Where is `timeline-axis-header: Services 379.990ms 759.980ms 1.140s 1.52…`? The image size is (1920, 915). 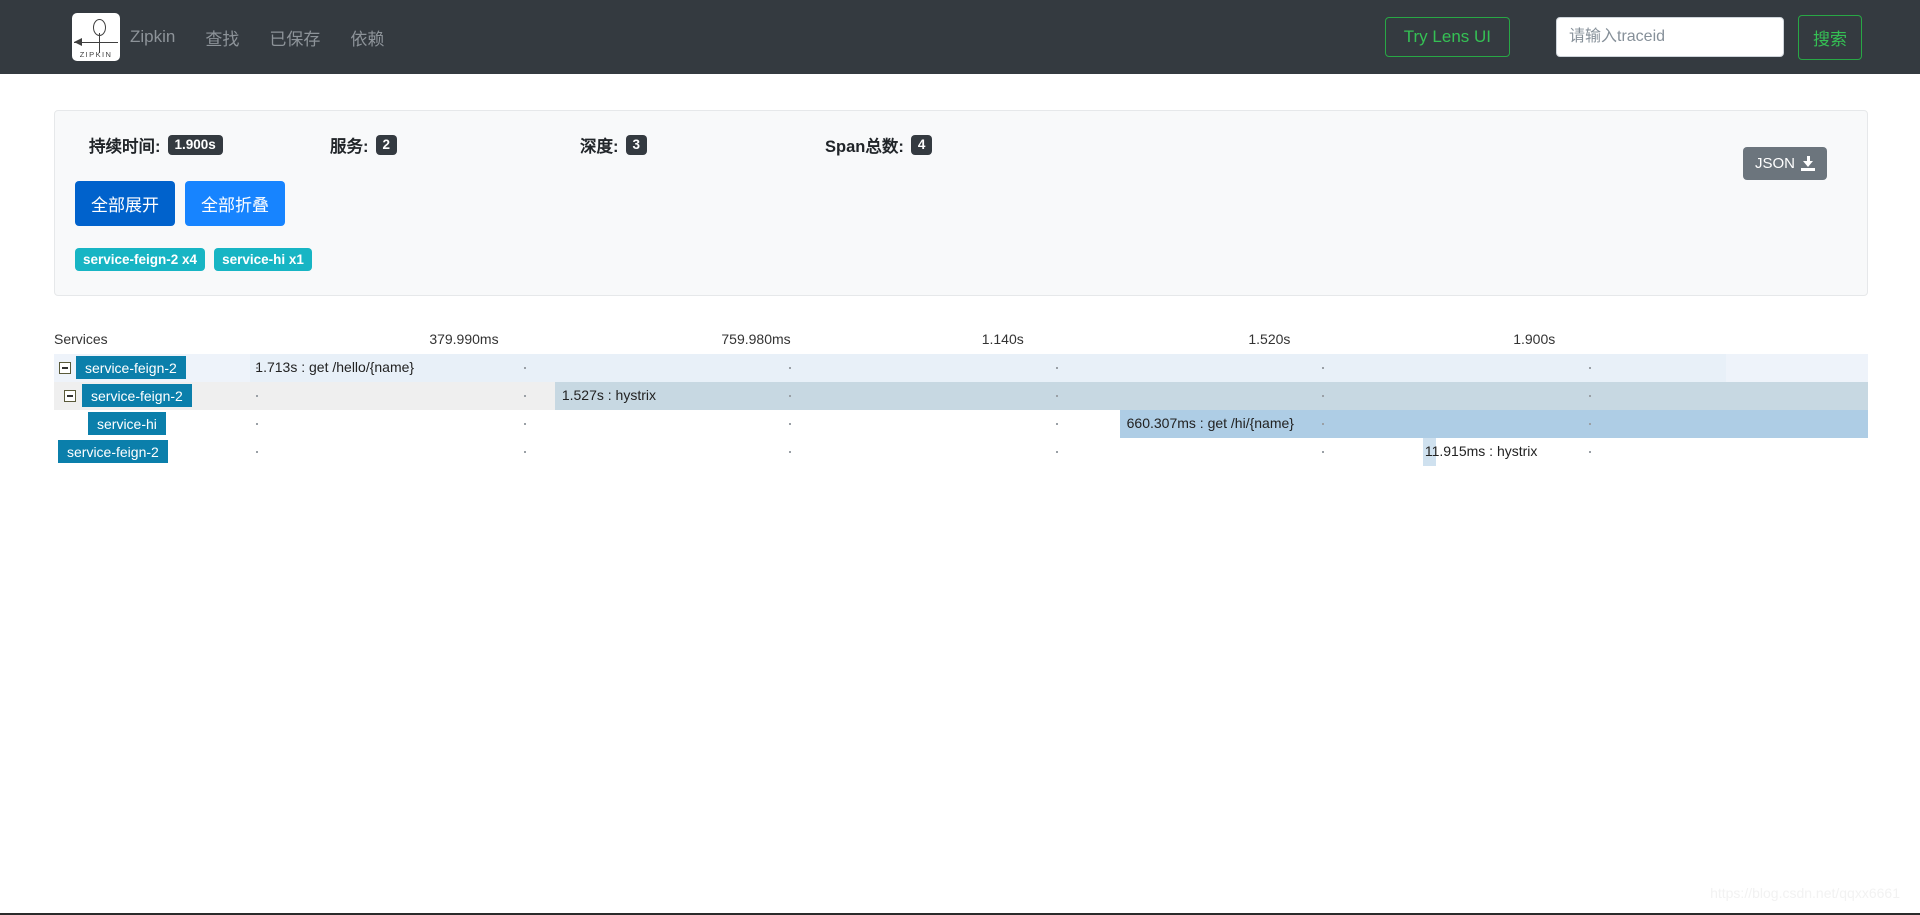 timeline-axis-header: Services 379.990ms 759.980ms 1.140s 1.52… is located at coordinates (961, 341).